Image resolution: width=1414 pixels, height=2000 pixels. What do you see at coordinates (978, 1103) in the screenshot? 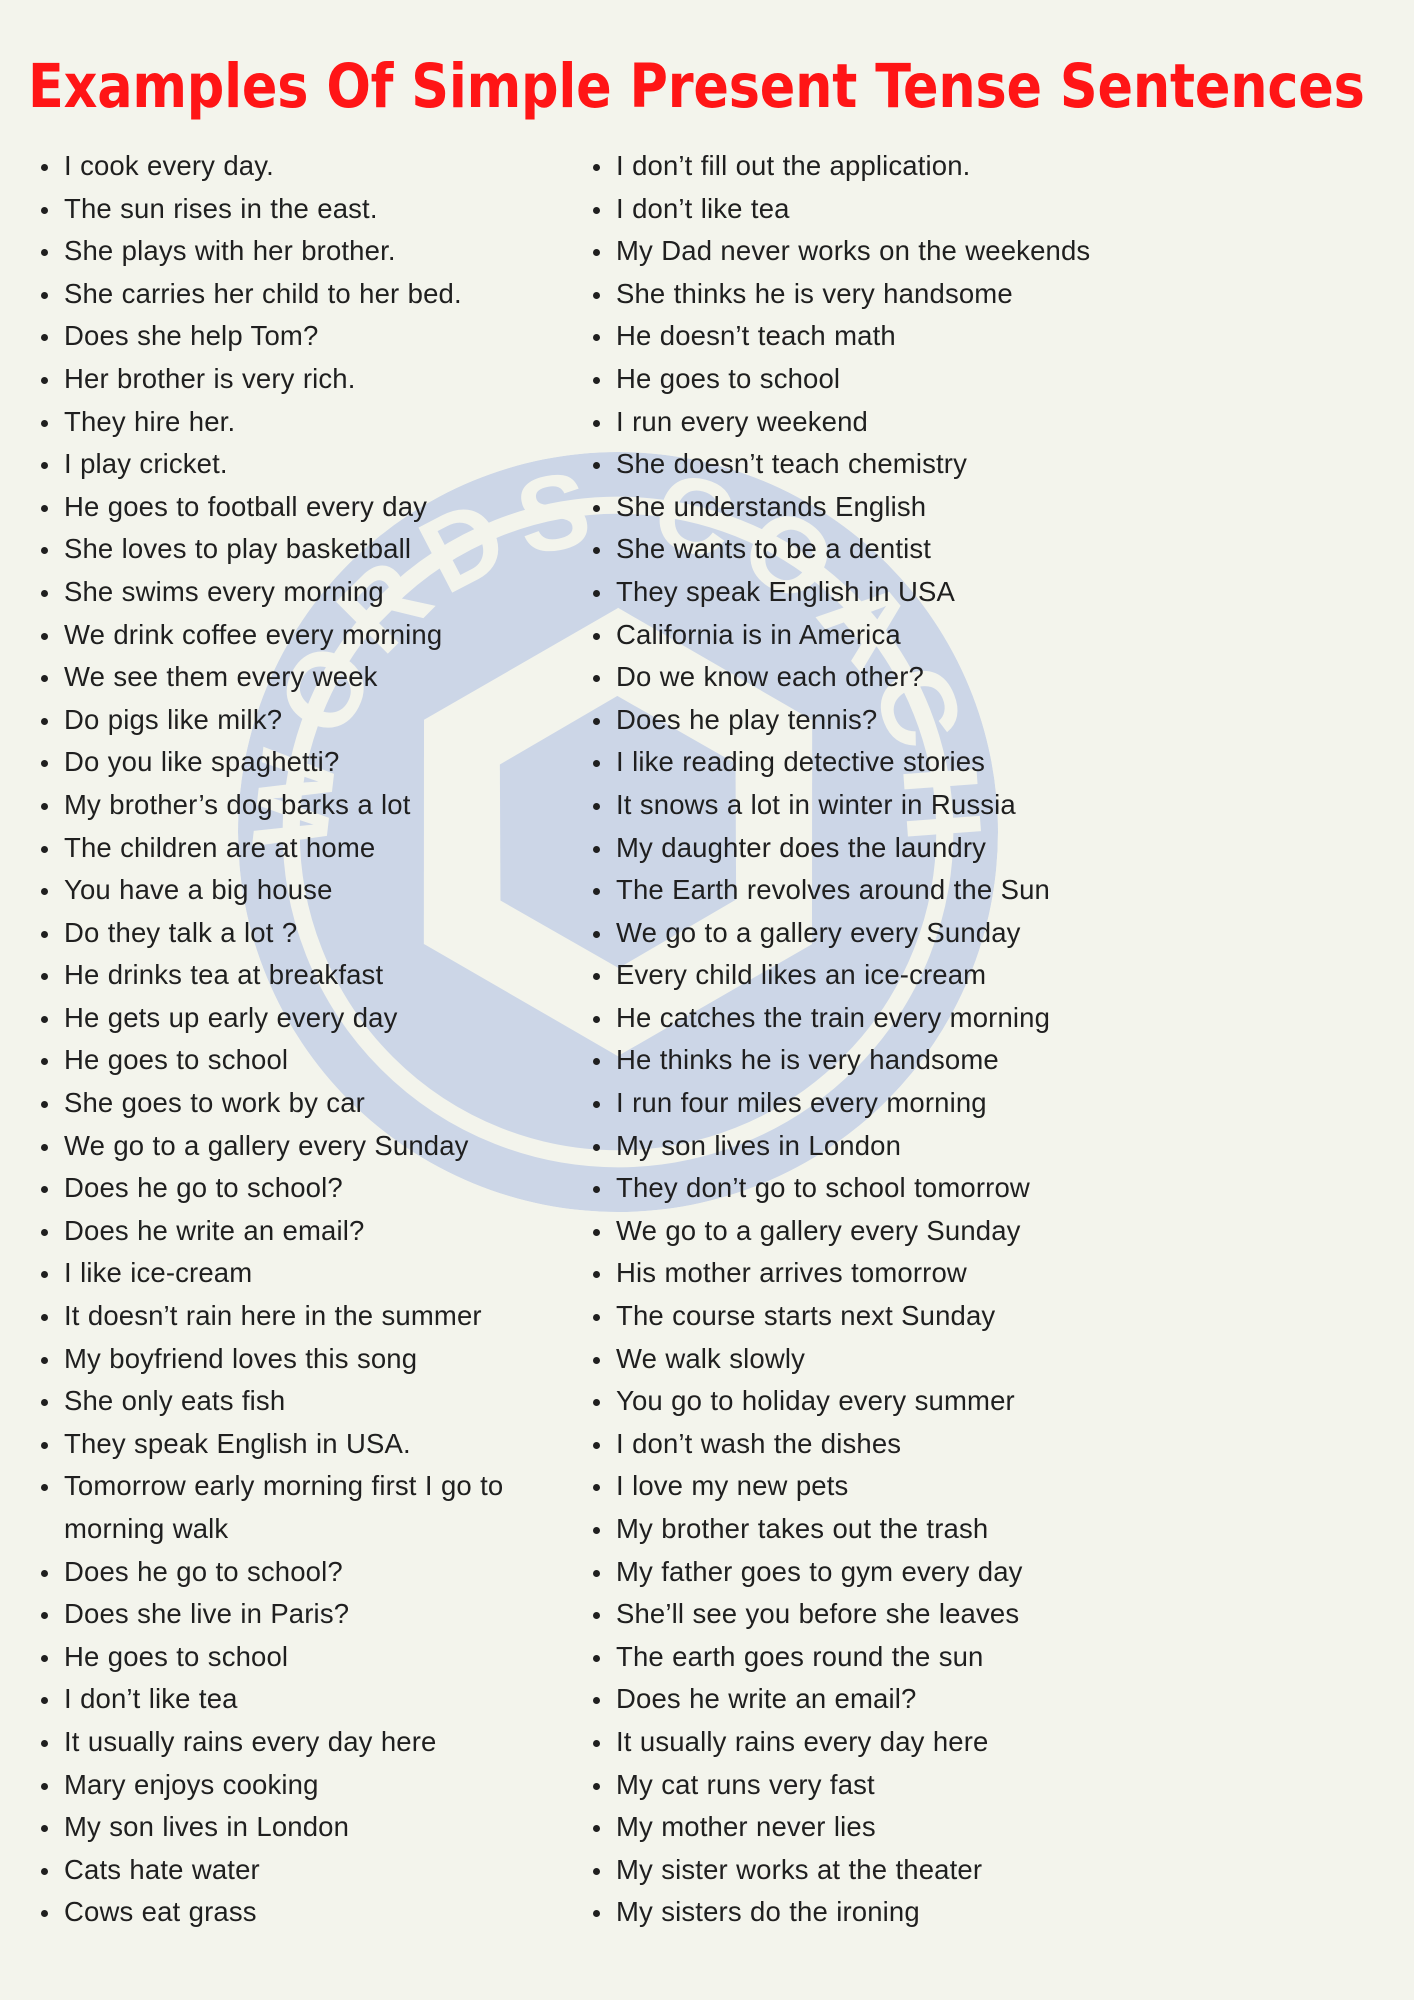
I see `list-item: I run four miles every morning` at bounding box center [978, 1103].